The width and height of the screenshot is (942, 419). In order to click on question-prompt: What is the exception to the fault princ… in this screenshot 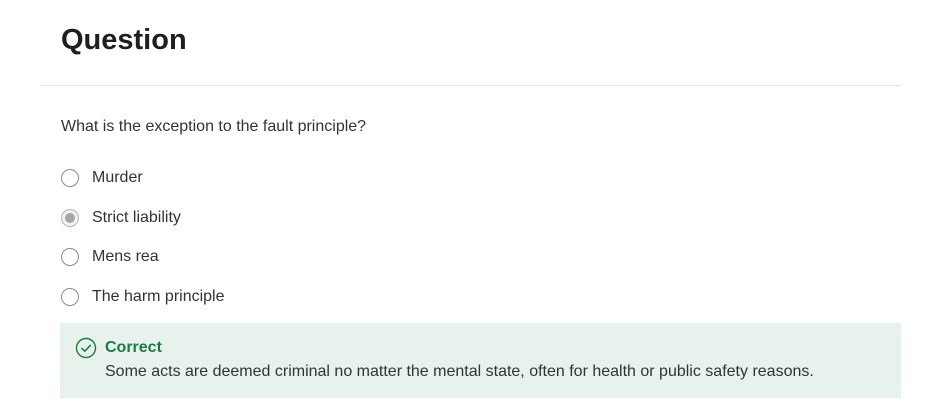, I will do `click(214, 126)`.